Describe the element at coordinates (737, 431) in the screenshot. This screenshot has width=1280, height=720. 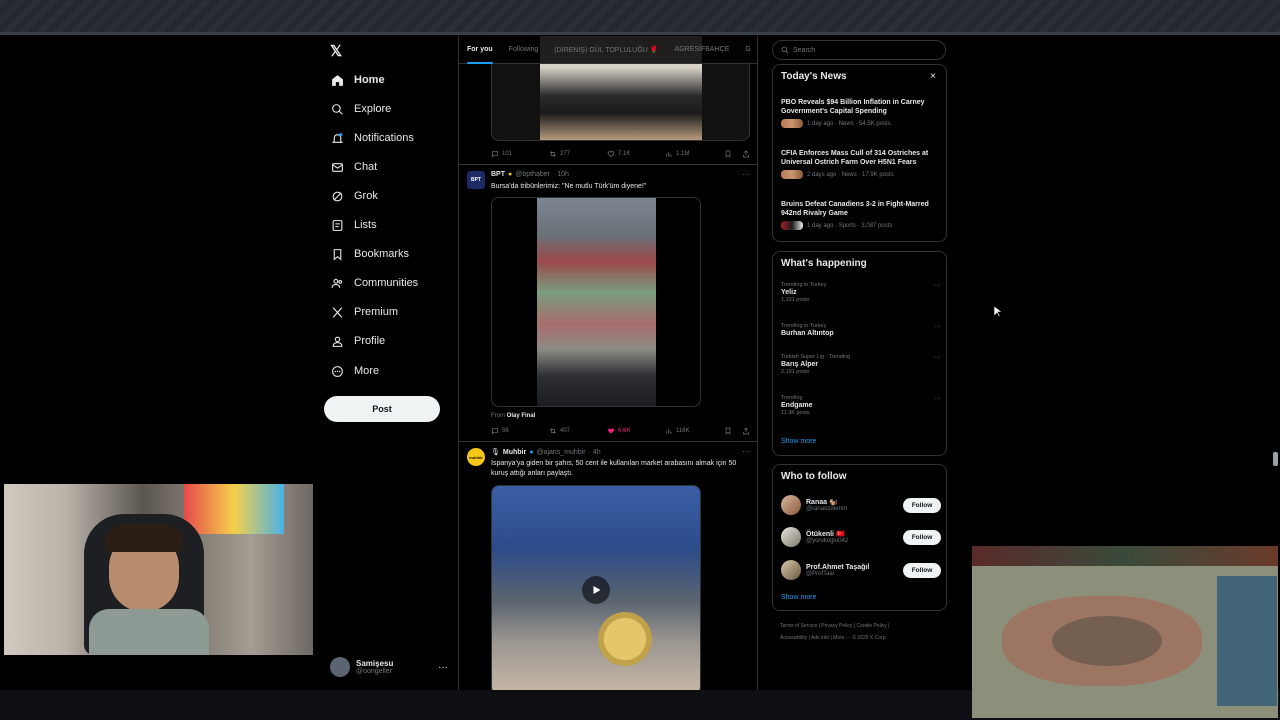
I see `post-tools` at that location.